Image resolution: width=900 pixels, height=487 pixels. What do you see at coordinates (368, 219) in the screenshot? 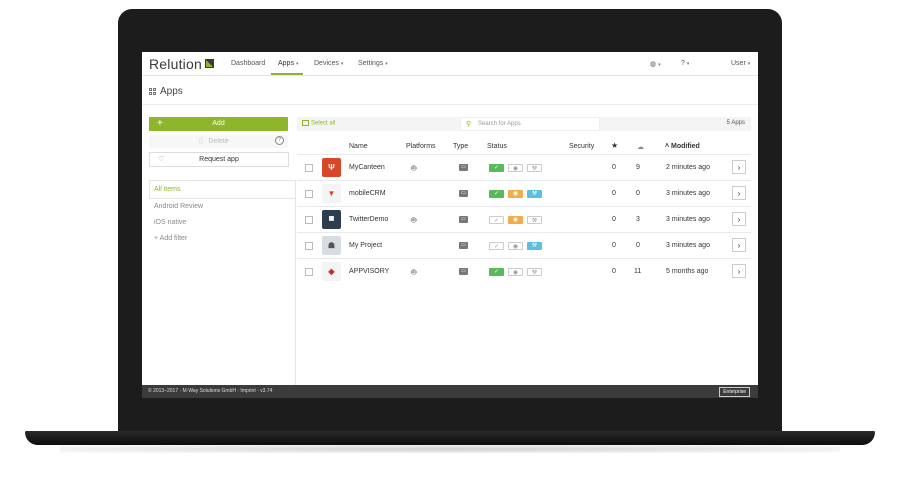
I see `app-name: TwitterDemo` at bounding box center [368, 219].